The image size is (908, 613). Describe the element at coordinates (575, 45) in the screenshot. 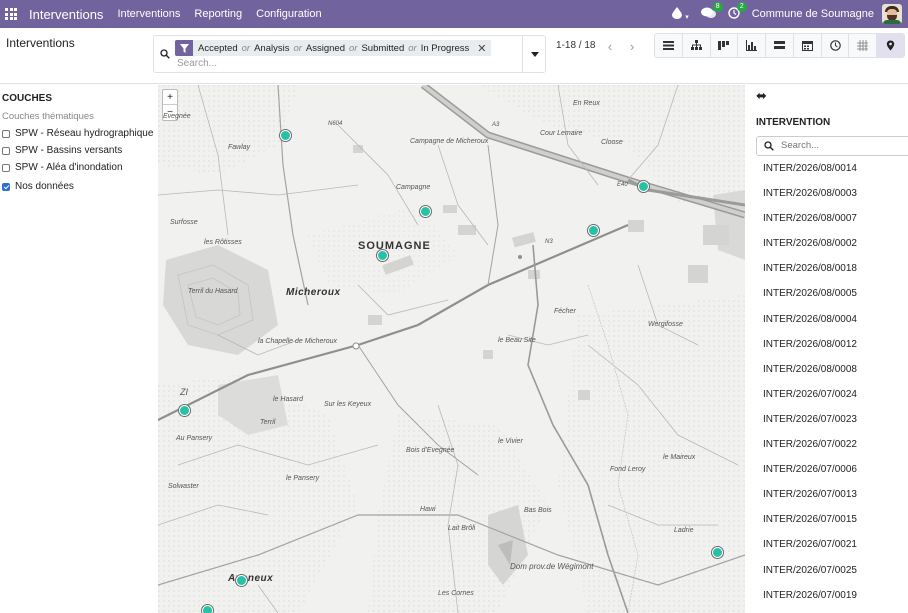

I see `pager-value: 1-18 / 18` at that location.